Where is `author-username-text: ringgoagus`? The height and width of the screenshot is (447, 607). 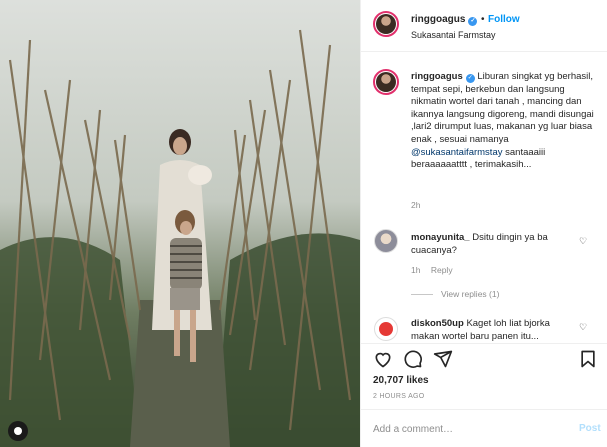
author-username-text: ringgoagus is located at coordinates (438, 19).